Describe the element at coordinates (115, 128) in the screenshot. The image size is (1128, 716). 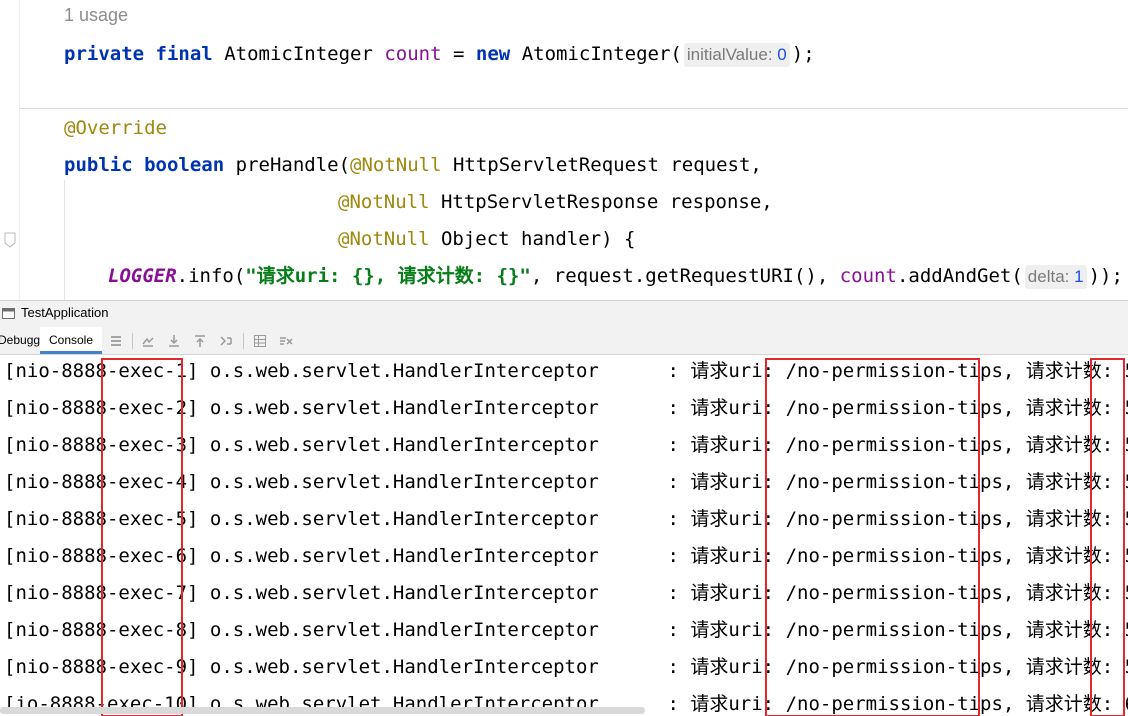
I see `annotation-override: @Override` at that location.